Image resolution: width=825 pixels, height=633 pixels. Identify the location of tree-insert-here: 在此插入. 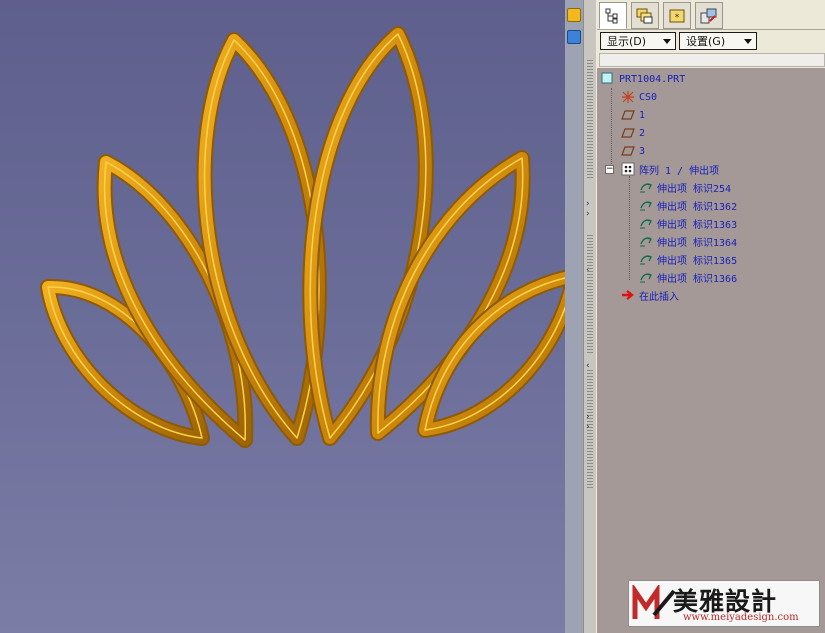
(650, 295).